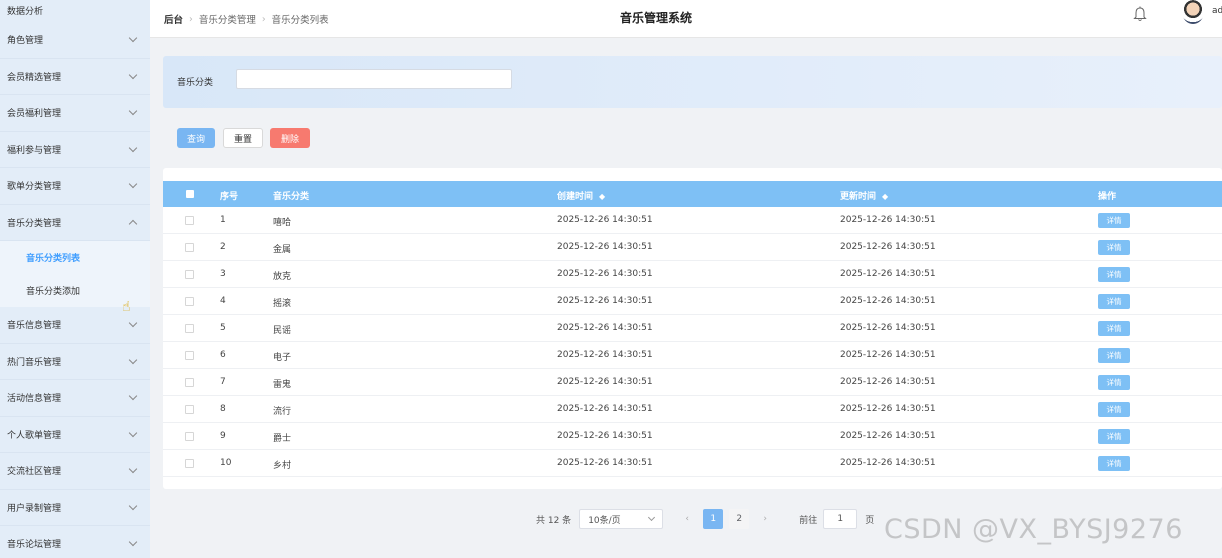 The height and width of the screenshot is (558, 1222). Describe the element at coordinates (290, 138) in the screenshot. I see `delete-button: 删除` at that location.